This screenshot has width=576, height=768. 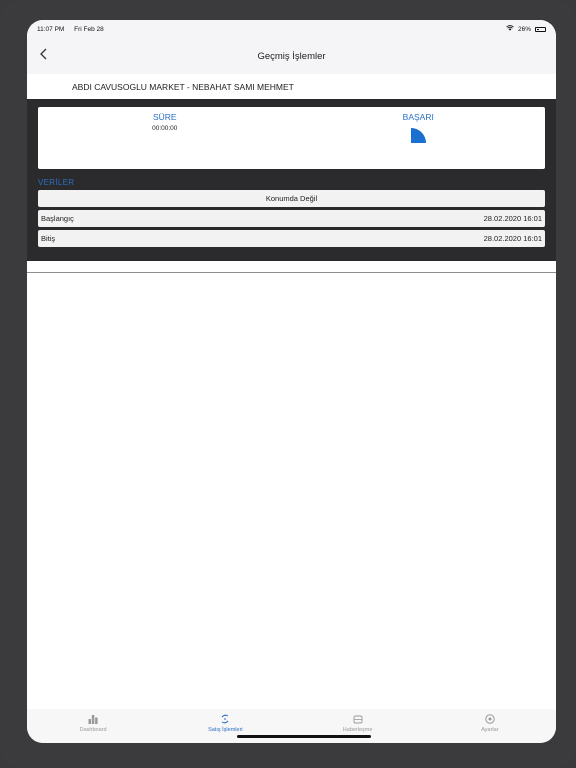 What do you see at coordinates (358, 719) in the screenshot?
I see `car-icon` at bounding box center [358, 719].